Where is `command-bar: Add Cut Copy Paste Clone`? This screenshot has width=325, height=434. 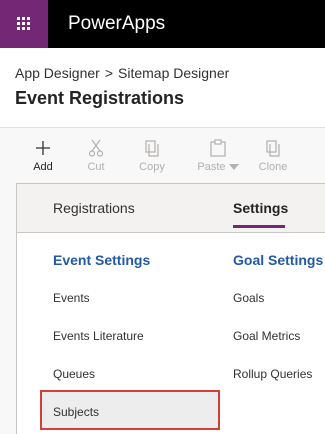
command-bar: Add Cut Copy Paste Clone is located at coordinates (162, 159).